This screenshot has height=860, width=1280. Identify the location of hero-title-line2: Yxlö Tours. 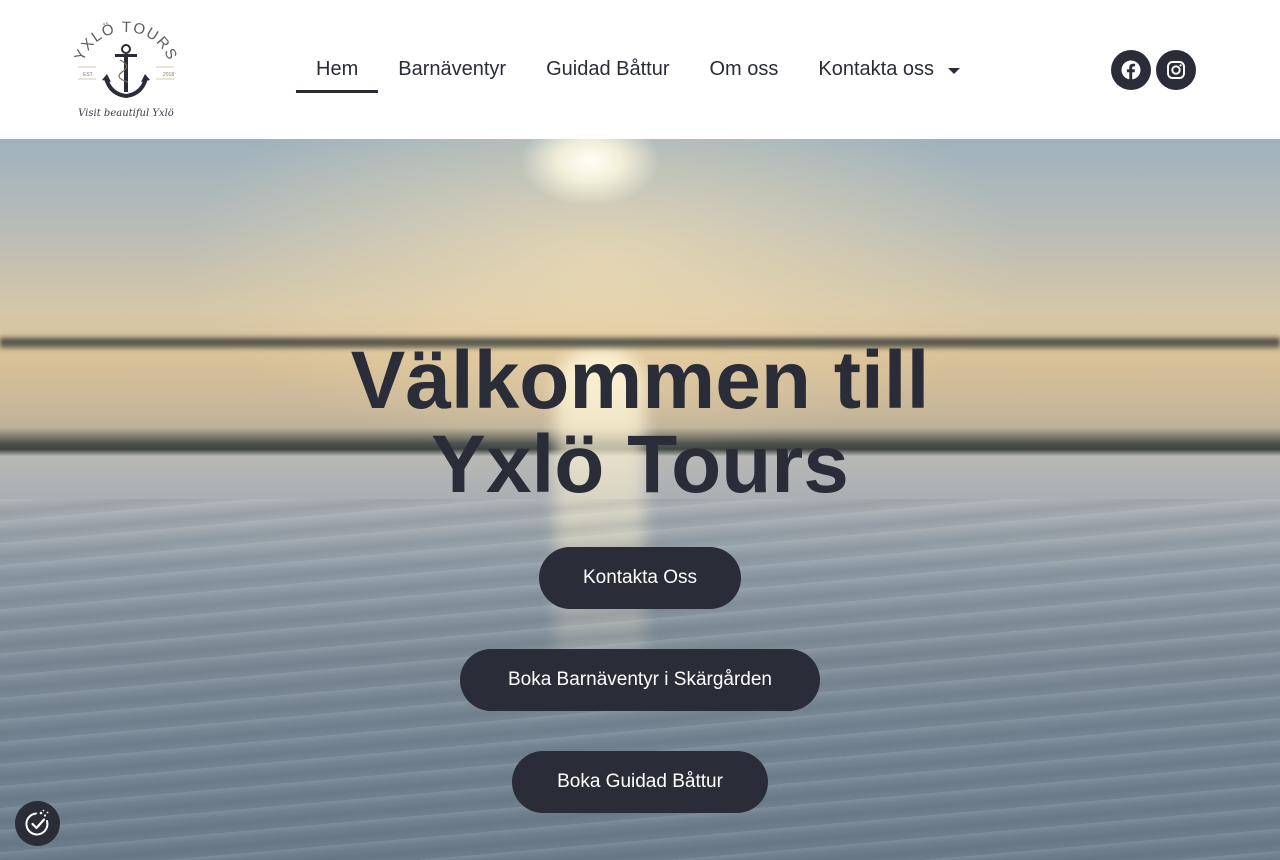
(640, 464).